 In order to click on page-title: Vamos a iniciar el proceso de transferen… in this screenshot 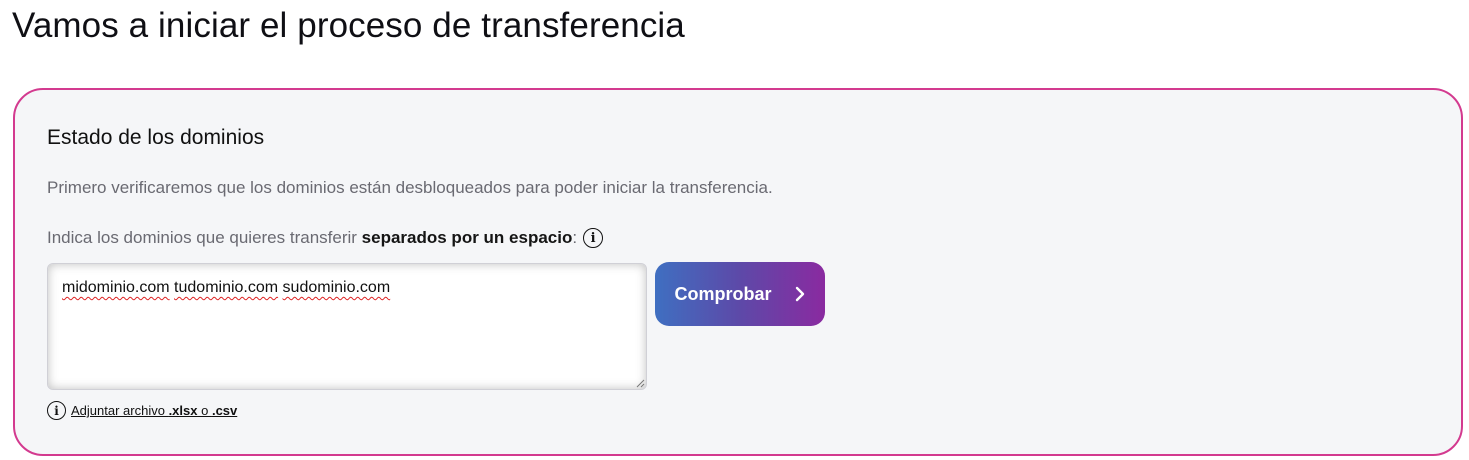, I will do `click(348, 25)`.